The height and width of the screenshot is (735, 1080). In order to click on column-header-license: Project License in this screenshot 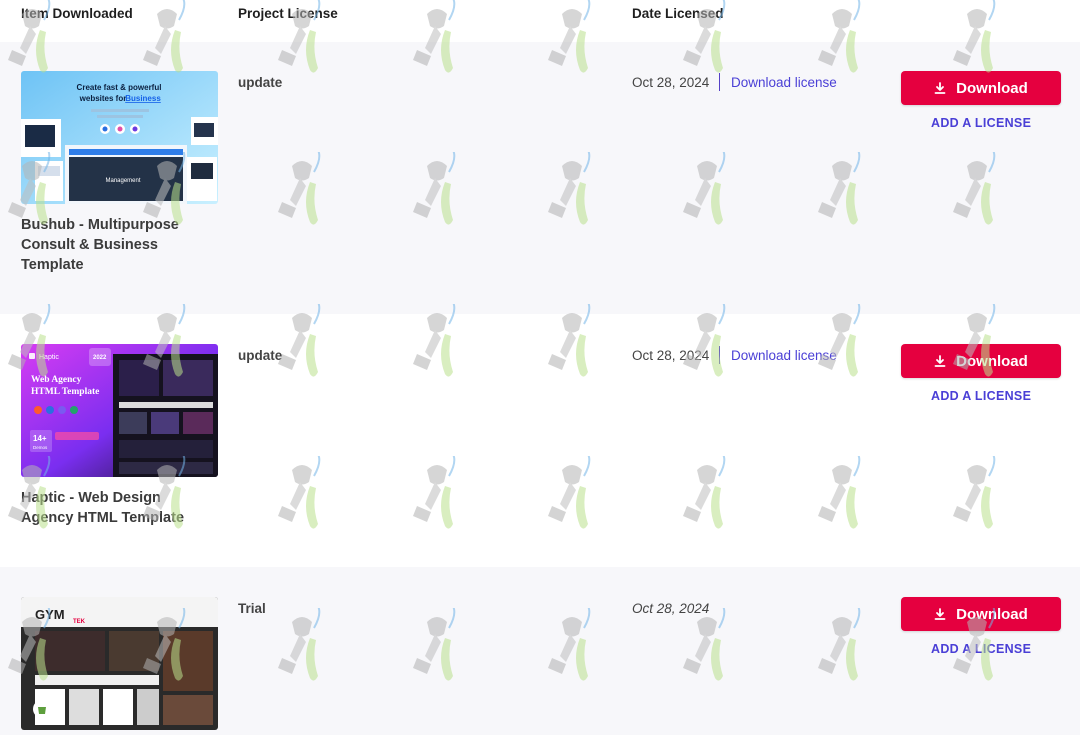, I will do `click(288, 13)`.